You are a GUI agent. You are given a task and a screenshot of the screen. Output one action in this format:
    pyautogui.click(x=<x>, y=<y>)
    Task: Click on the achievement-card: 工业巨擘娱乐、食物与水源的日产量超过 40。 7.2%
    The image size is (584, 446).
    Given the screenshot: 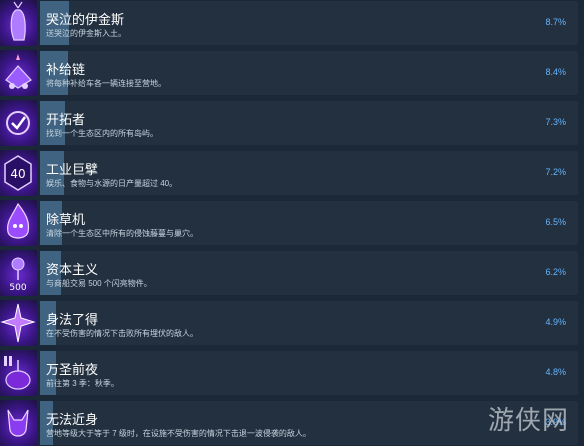 What is the action you would take?
    pyautogui.click(x=309, y=173)
    